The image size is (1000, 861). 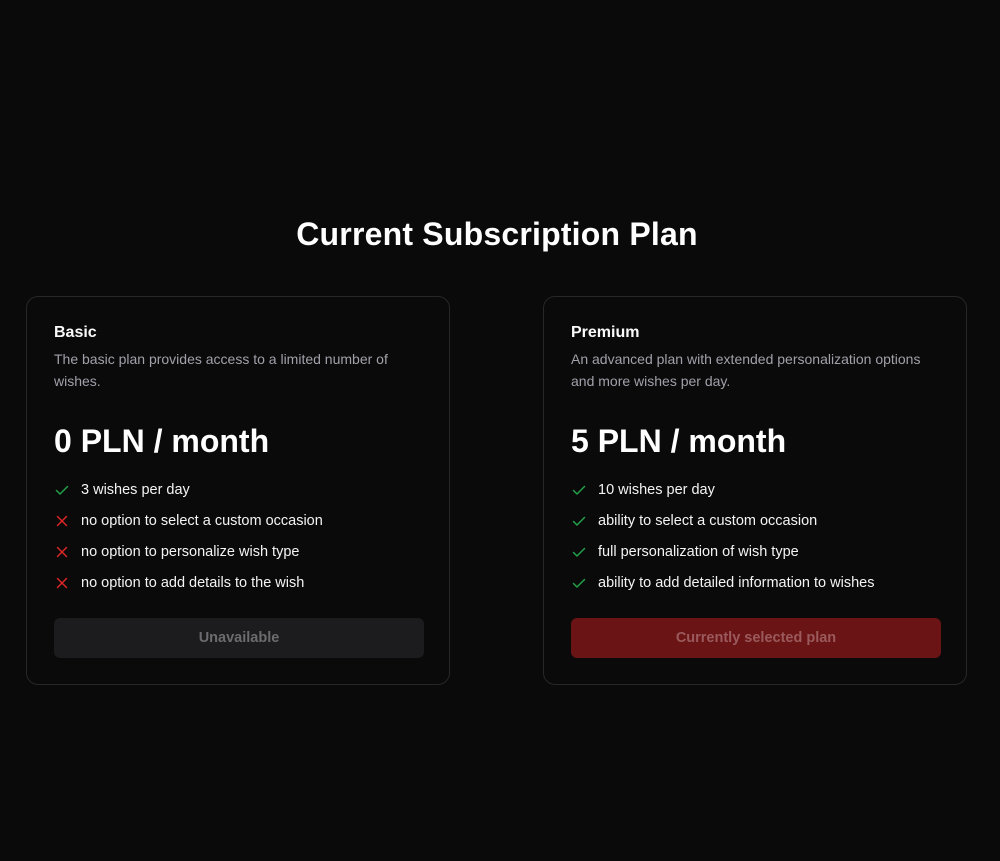 I want to click on feature-text: no option to select a custom occasion, so click(x=202, y=520).